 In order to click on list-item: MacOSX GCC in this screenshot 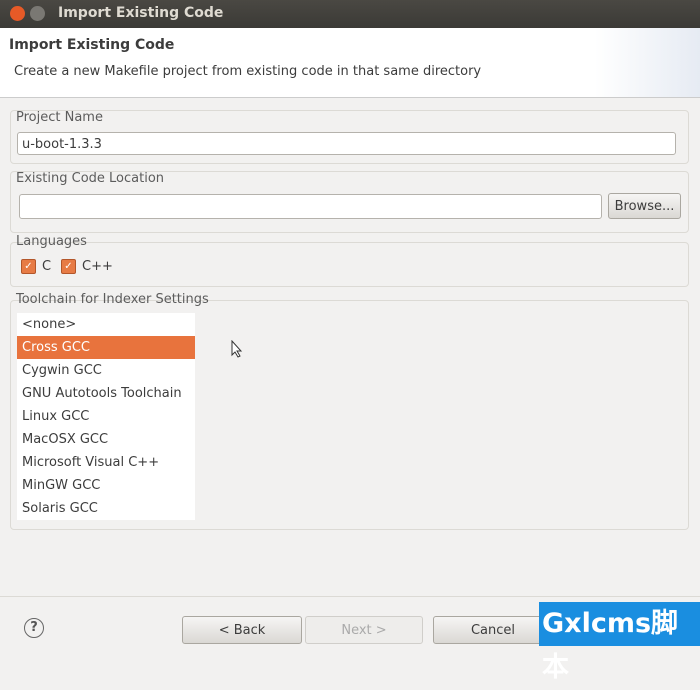, I will do `click(106, 439)`.